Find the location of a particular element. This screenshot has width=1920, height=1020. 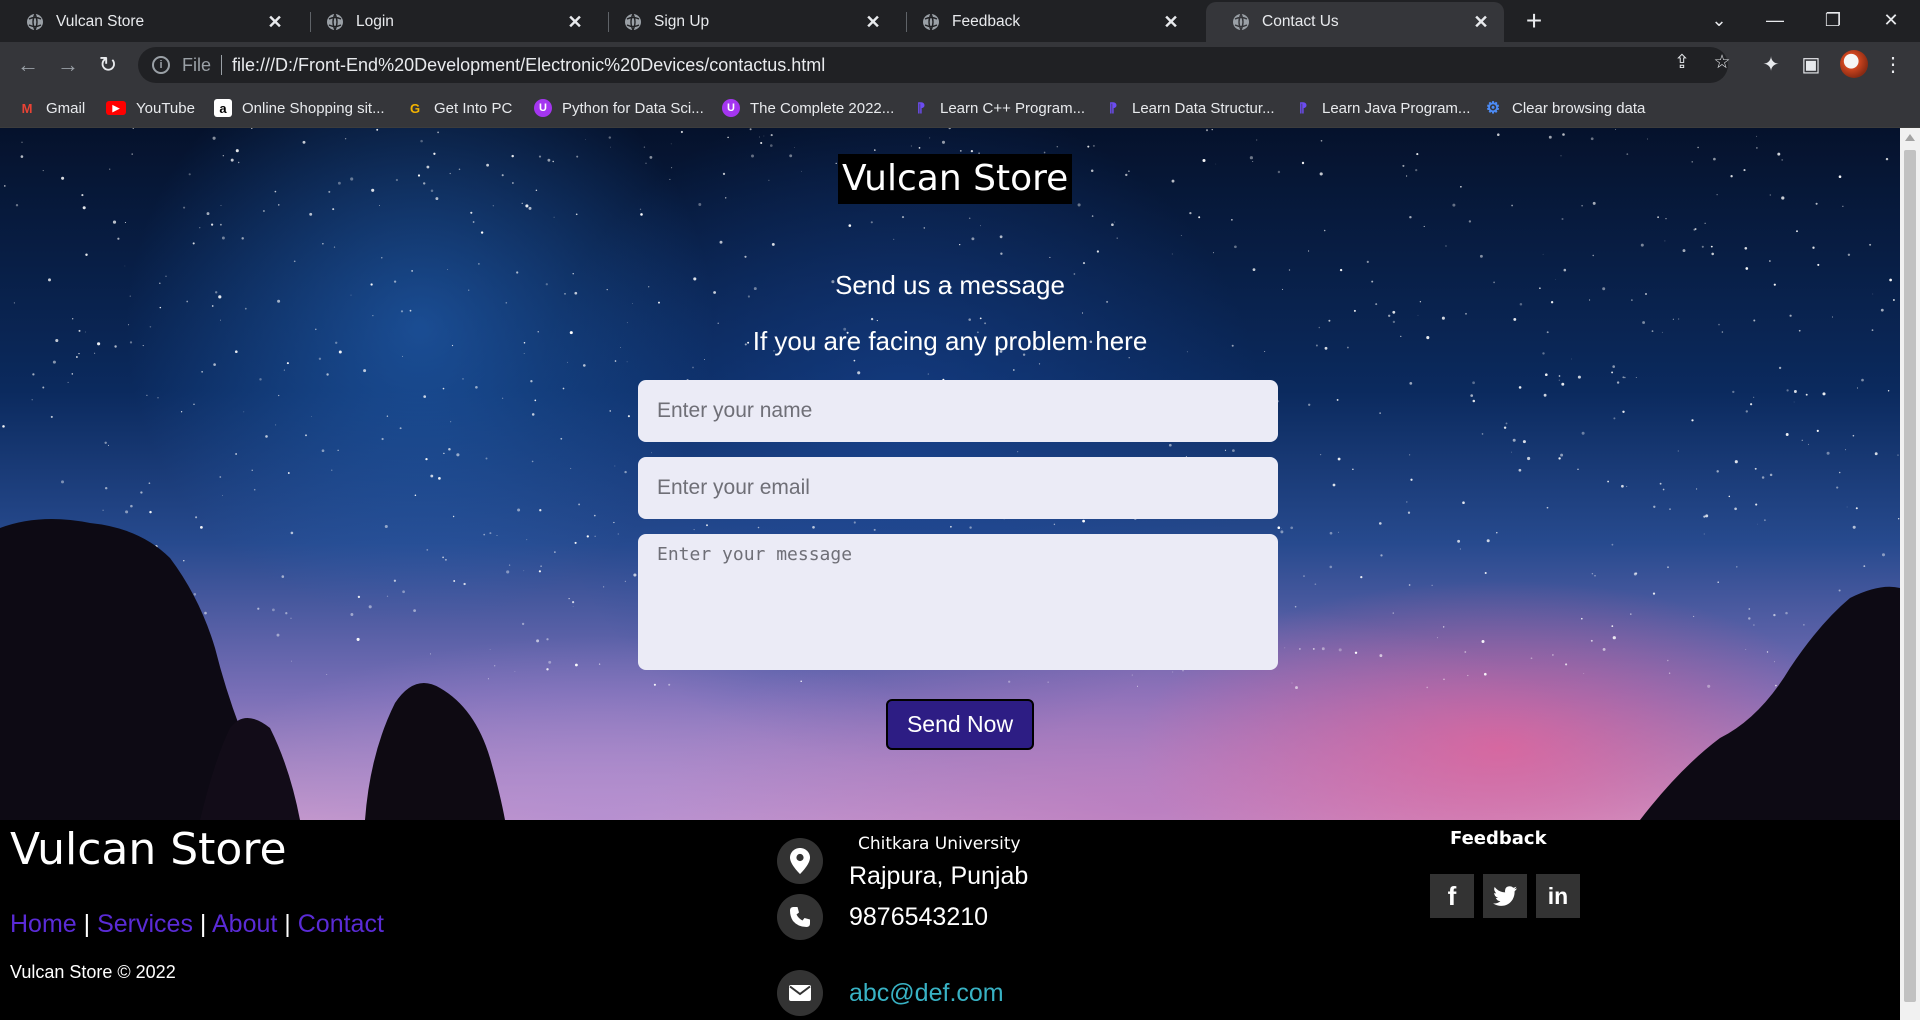

extensions-puzzle-icon: ✦ is located at coordinates (1771, 64).